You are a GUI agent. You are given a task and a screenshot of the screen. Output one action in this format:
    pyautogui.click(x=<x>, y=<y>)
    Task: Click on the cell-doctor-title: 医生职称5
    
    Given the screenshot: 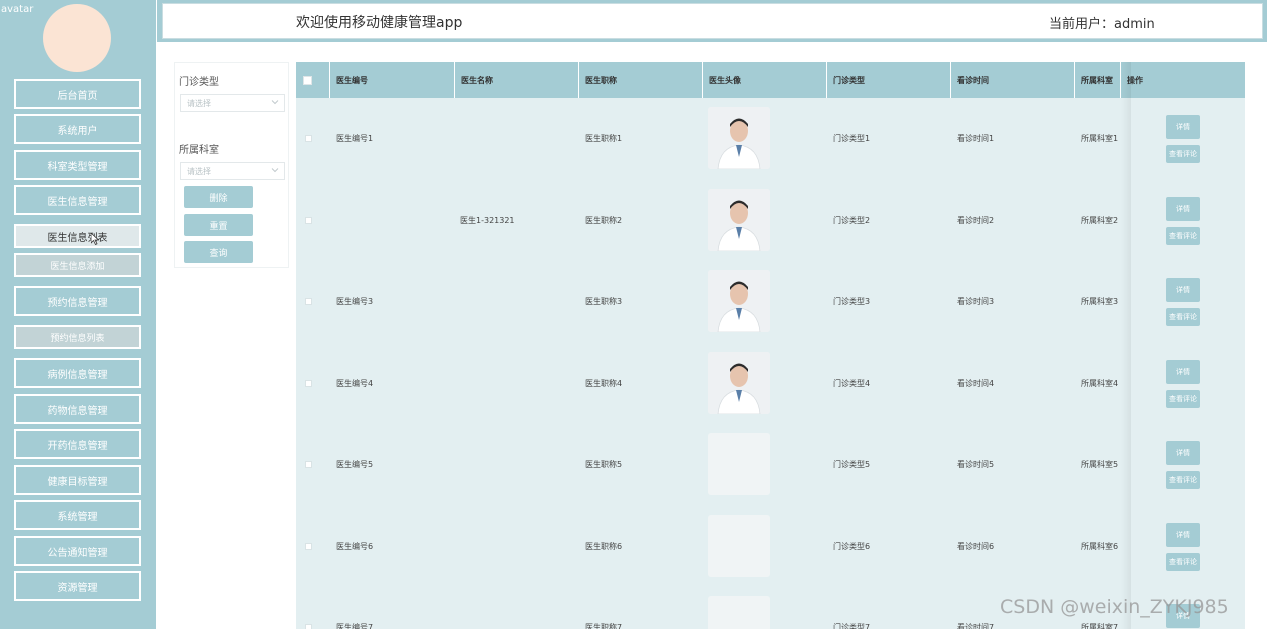 What is the action you would take?
    pyautogui.click(x=604, y=464)
    